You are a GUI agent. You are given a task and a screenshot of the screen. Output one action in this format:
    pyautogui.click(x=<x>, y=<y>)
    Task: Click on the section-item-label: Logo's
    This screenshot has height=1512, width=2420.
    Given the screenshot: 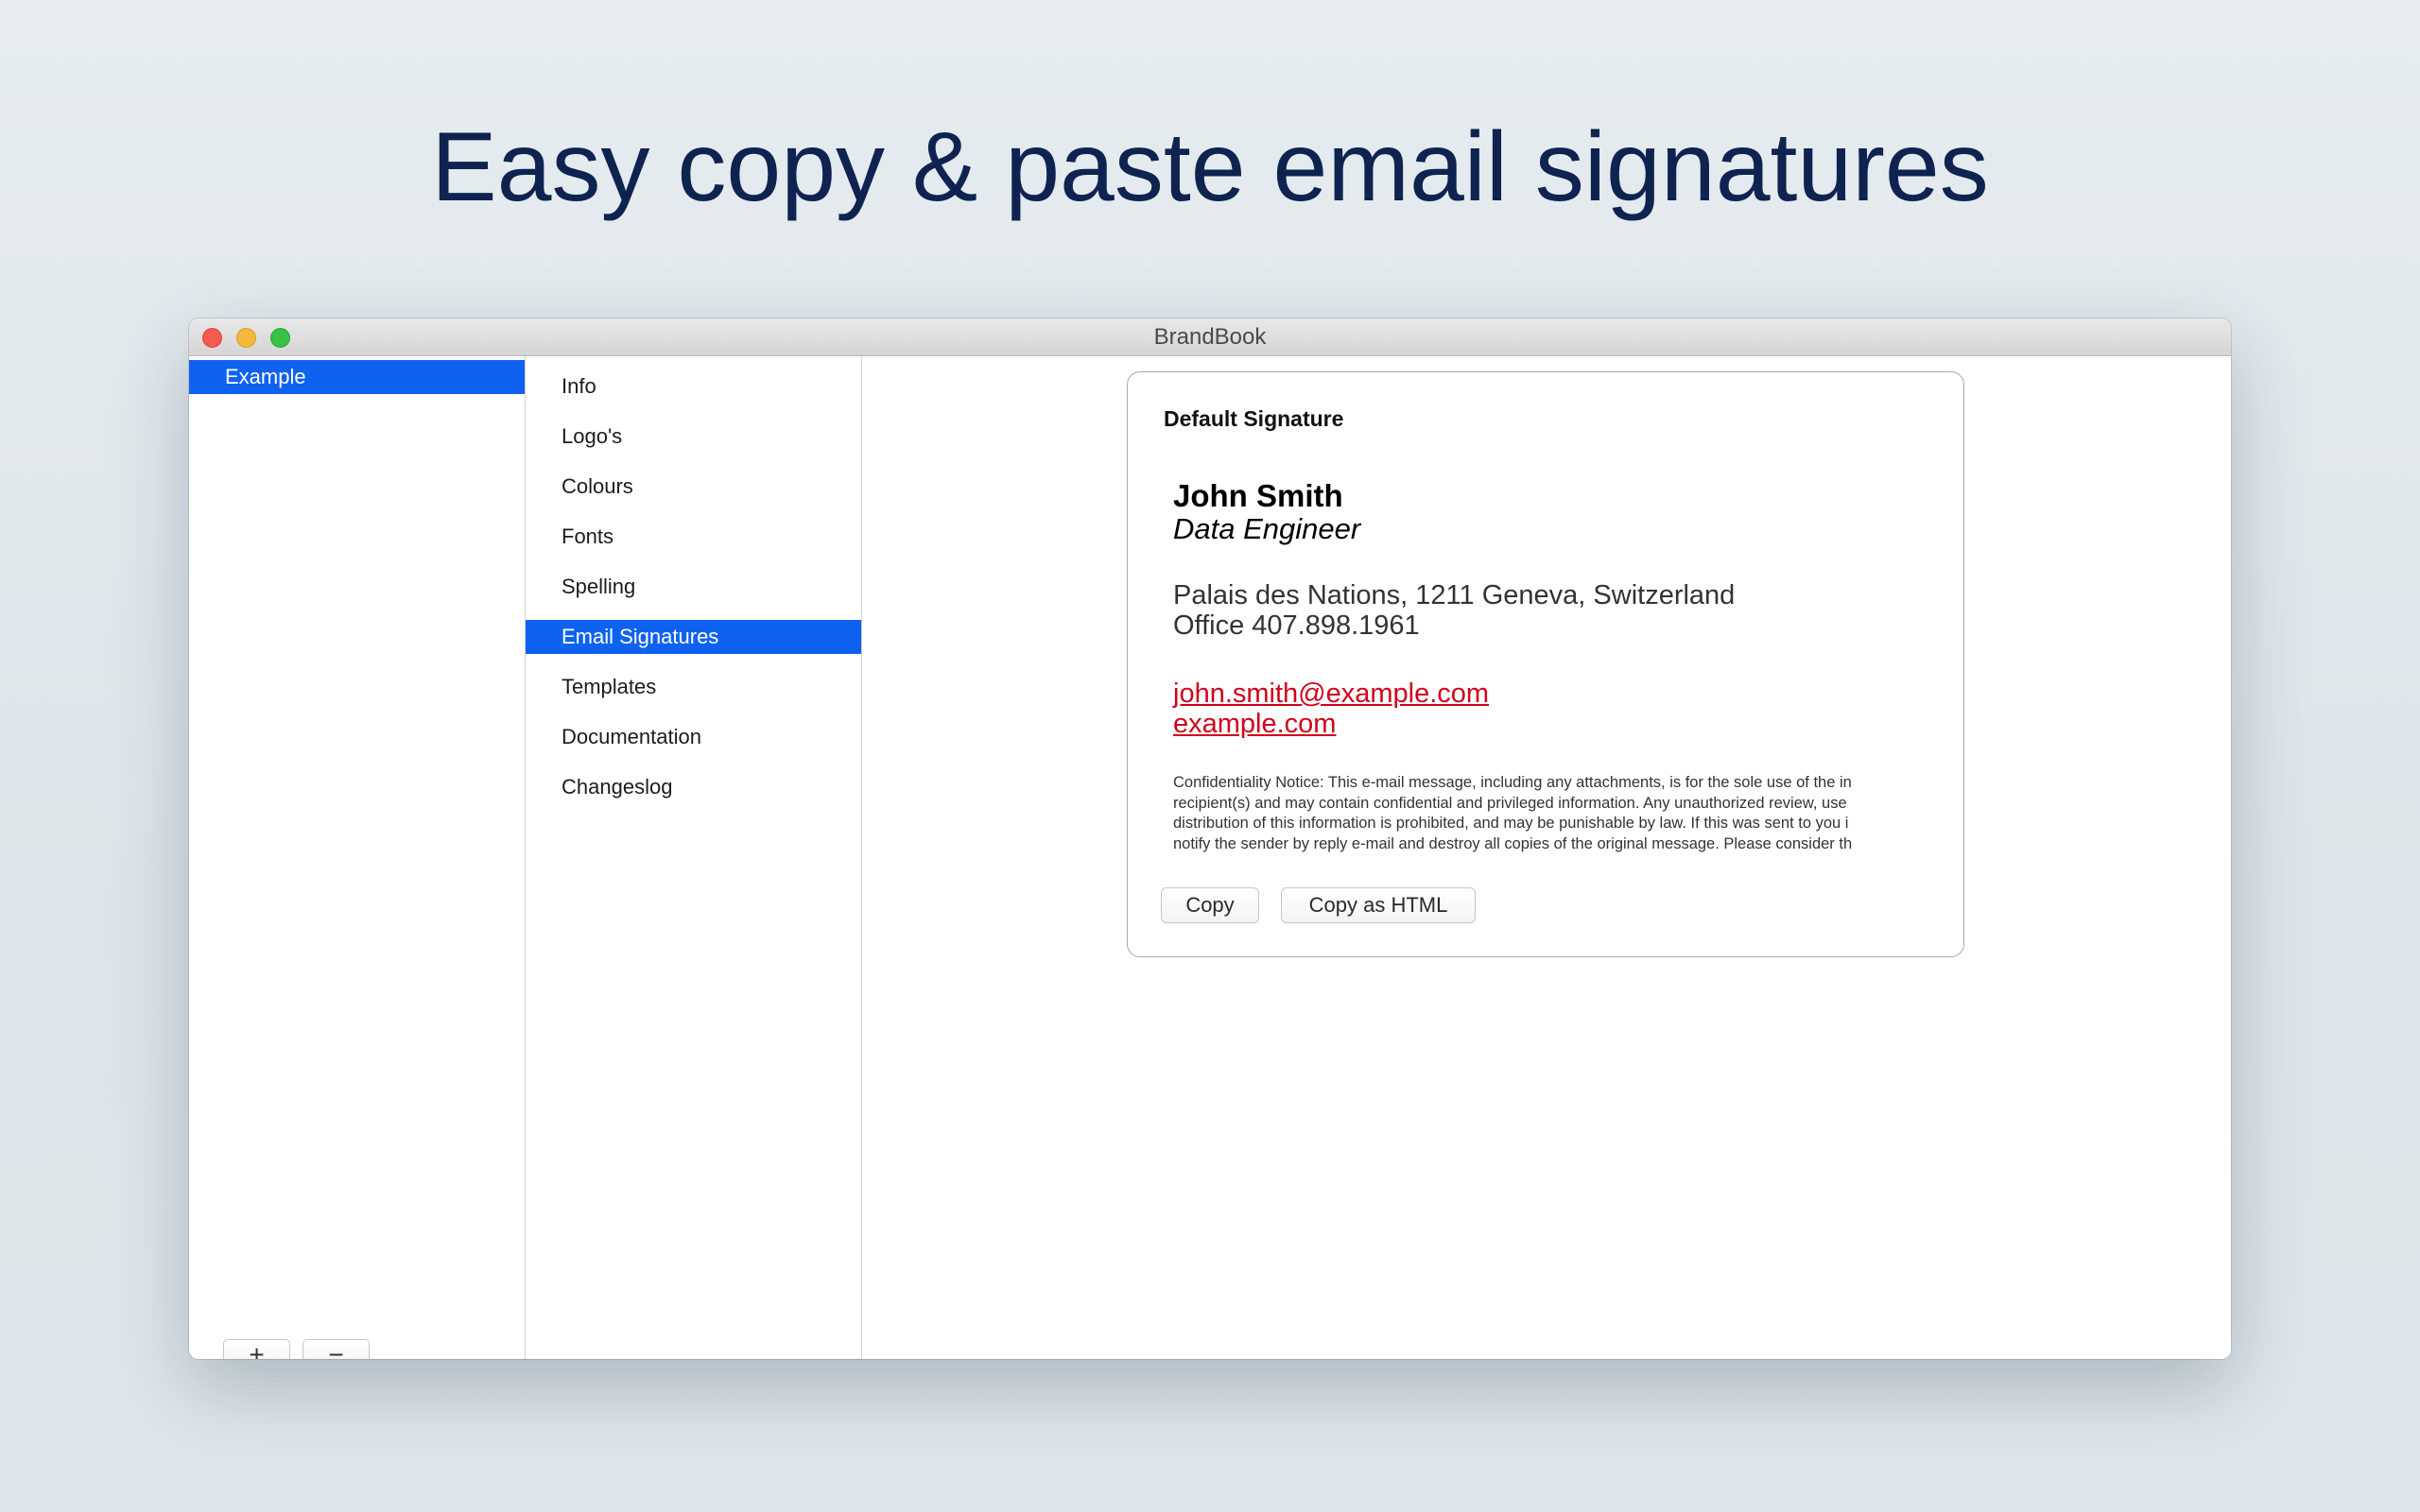 What is the action you would take?
    pyautogui.click(x=592, y=436)
    